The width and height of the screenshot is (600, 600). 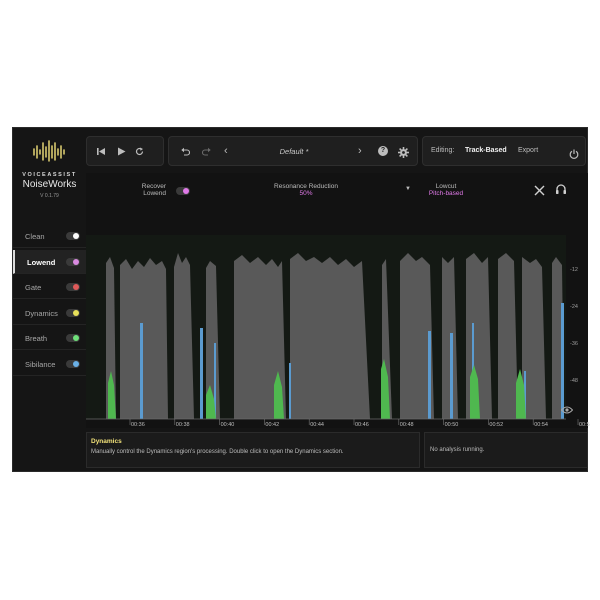 What do you see at coordinates (567, 410) in the screenshot?
I see `eye-icon` at bounding box center [567, 410].